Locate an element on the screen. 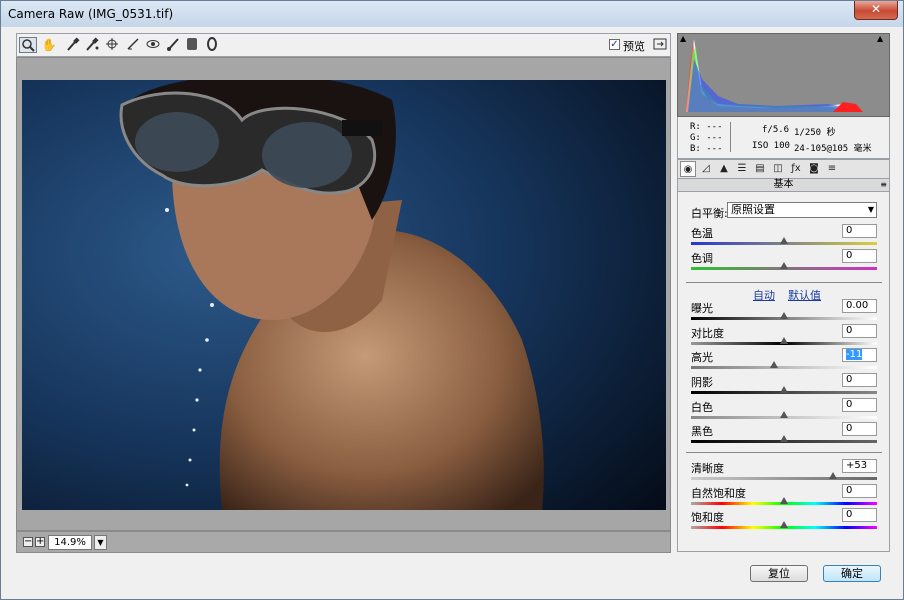 The height and width of the screenshot is (600, 904). white-balance-value: 原照设置 is located at coordinates (753, 209).